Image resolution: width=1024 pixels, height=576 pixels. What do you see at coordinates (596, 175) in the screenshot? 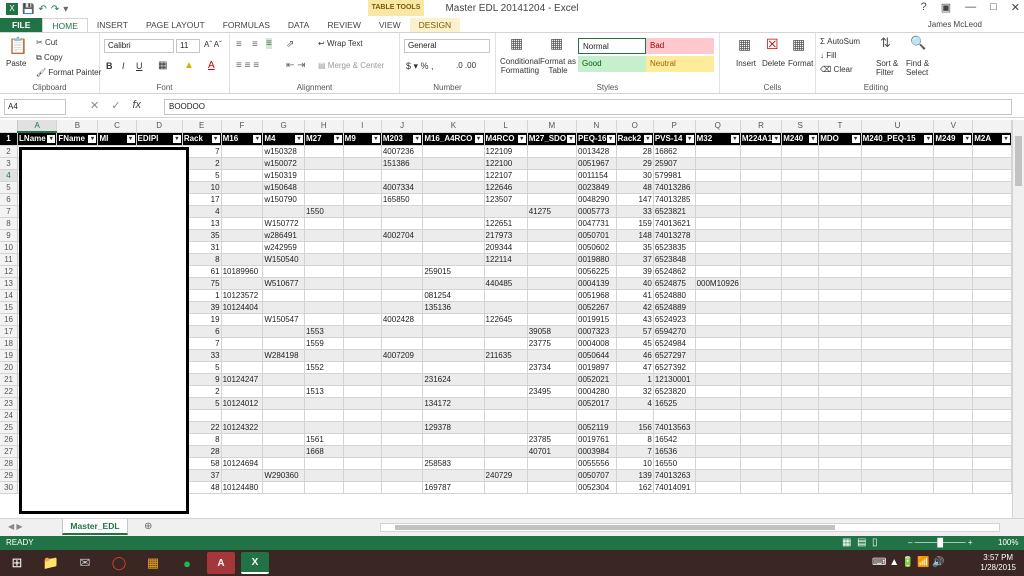
I see `table-cell: 0011154` at bounding box center [596, 175].